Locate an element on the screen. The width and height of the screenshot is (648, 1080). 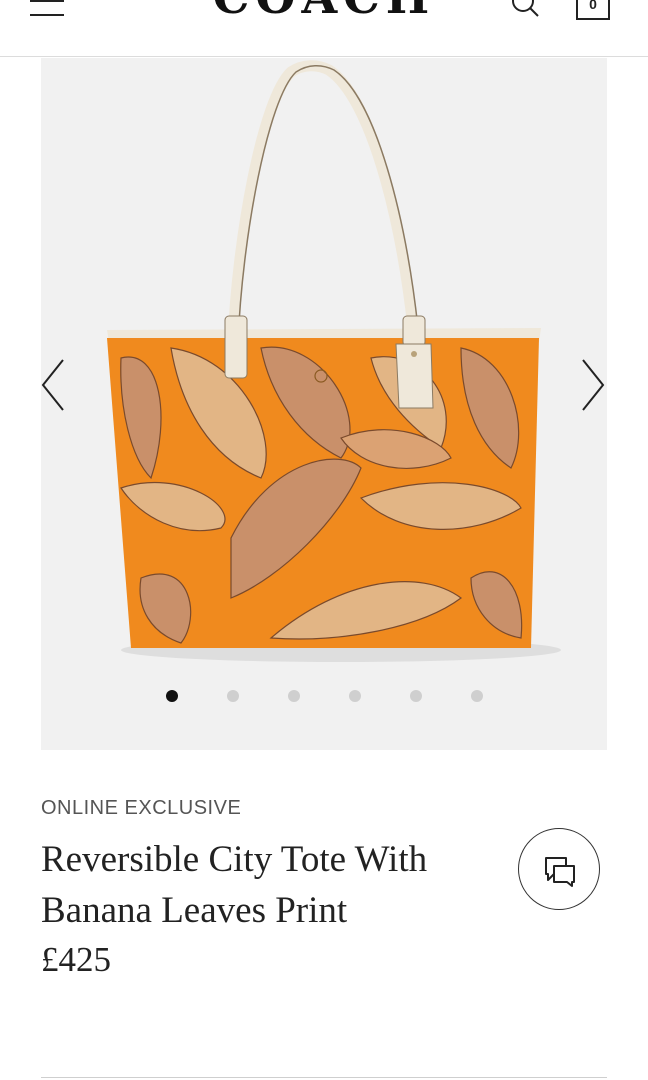
product-price: £425 is located at coordinates (76, 959).